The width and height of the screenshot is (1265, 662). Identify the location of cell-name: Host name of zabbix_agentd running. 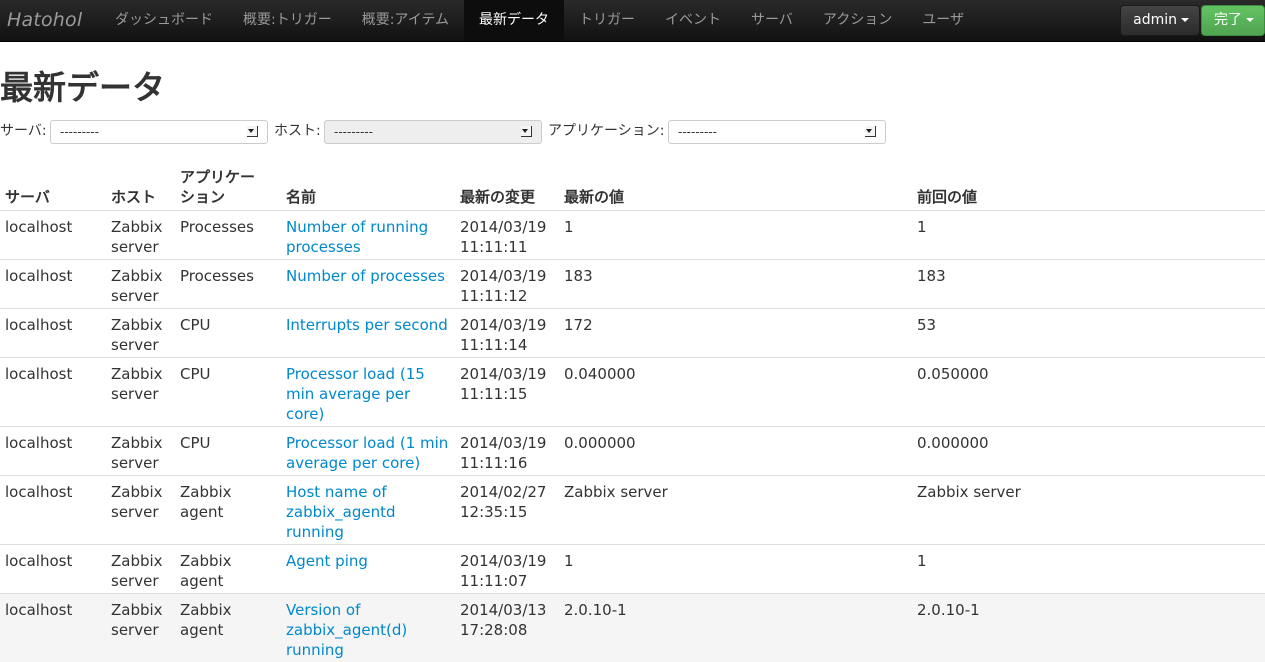
(368, 510).